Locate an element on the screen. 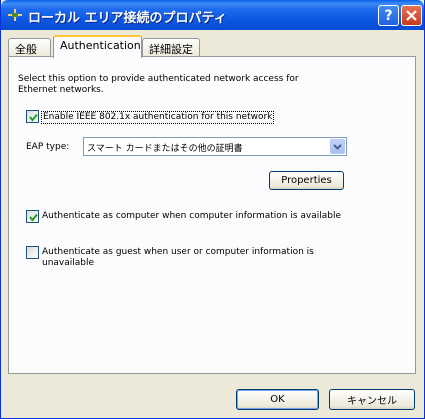 The height and width of the screenshot is (419, 425). tab-authentication: Authentication is located at coordinates (97, 46).